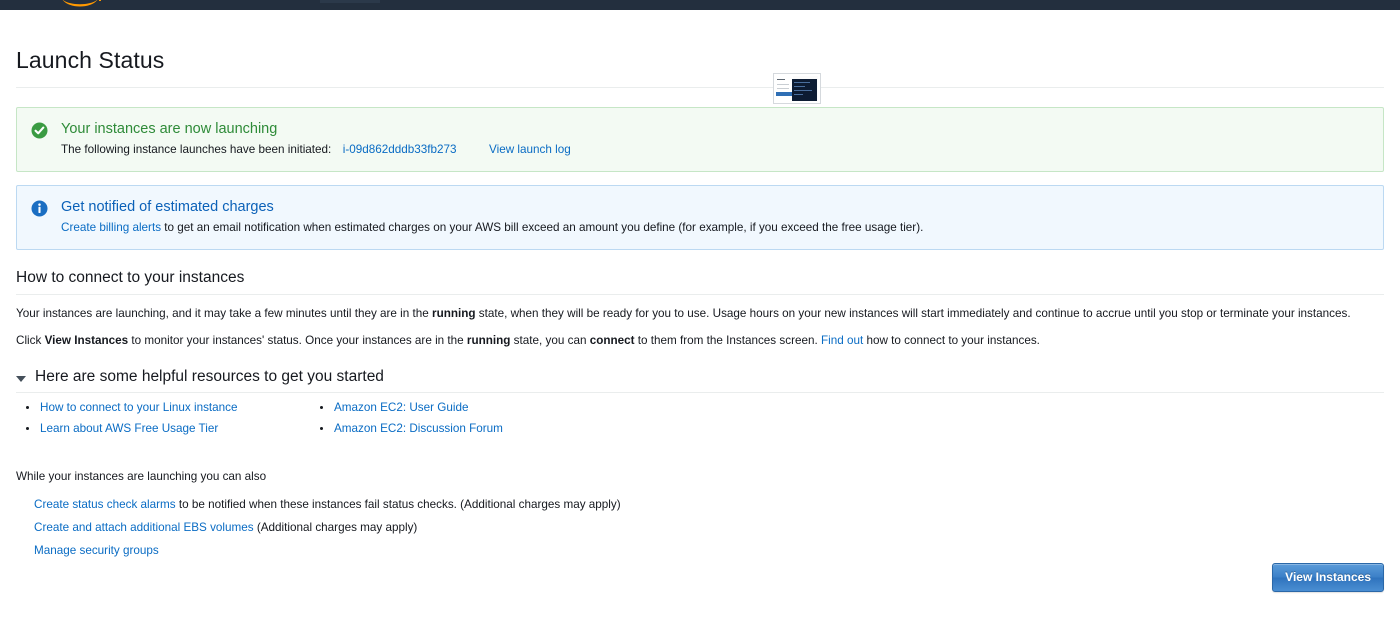 The image size is (1400, 627). What do you see at coordinates (350, 1) in the screenshot?
I see `nav-item-placeholder` at bounding box center [350, 1].